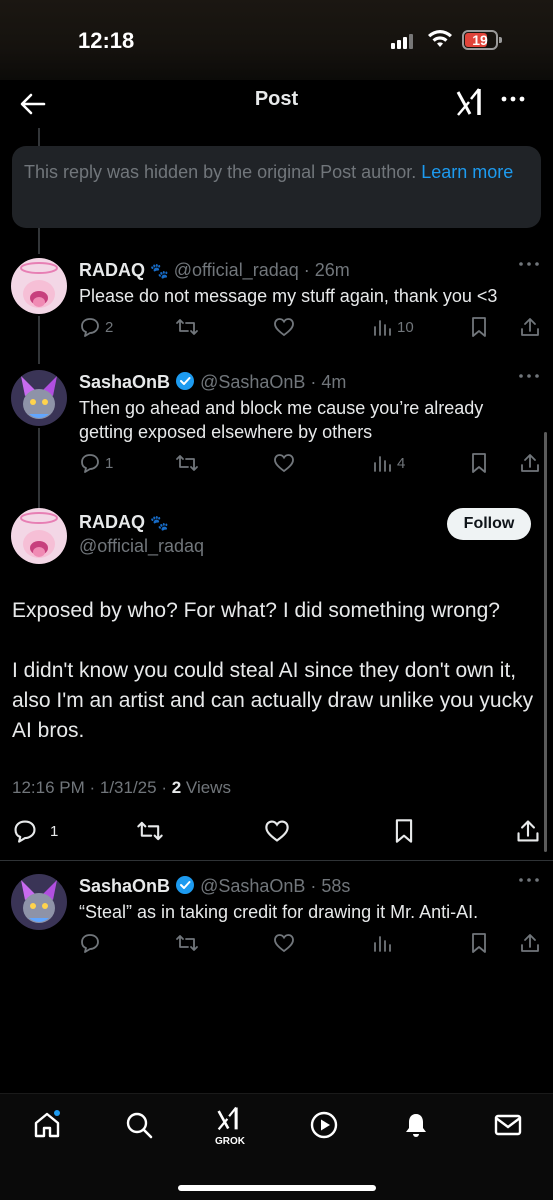  Describe the element at coordinates (185, 381) in the screenshot. I see `verified-badge-icon` at that location.